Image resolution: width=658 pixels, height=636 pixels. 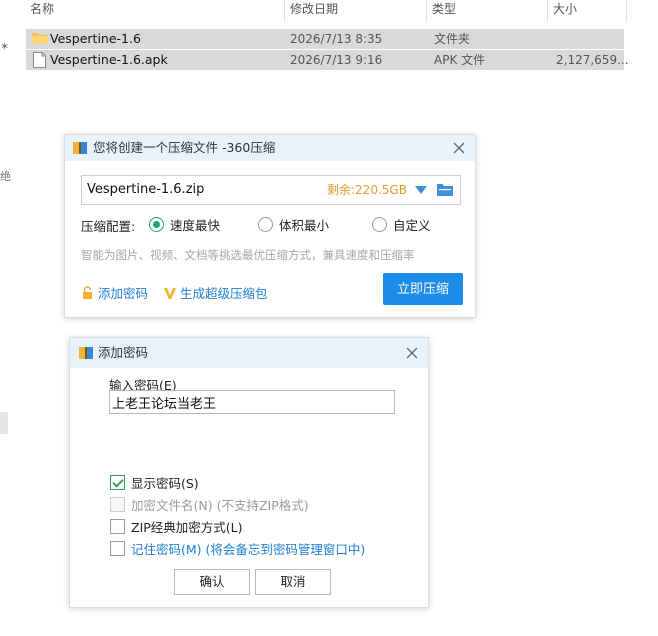 I want to click on checkbox-label: 记住密码(M), so click(x=166, y=549).